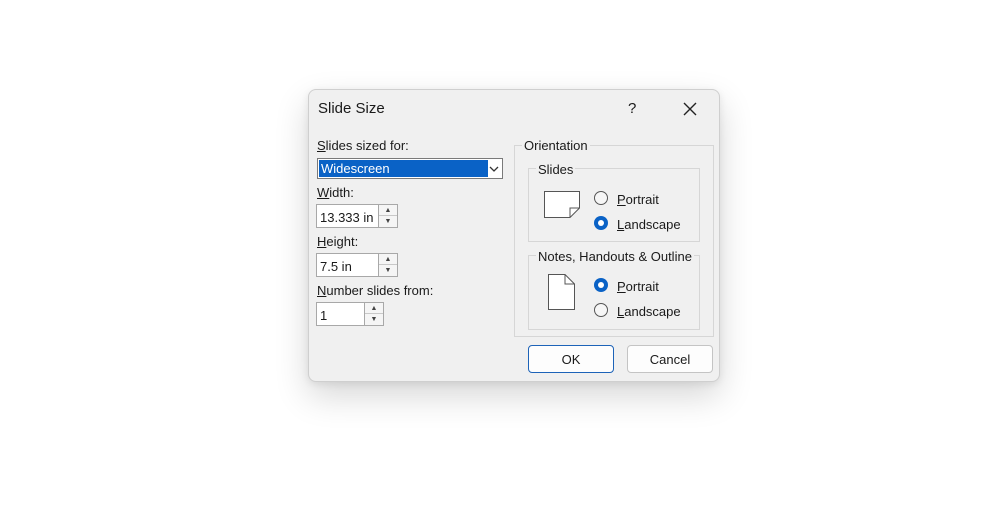 This screenshot has height=508, width=1005. I want to click on chevron-down-icon, so click(494, 168).